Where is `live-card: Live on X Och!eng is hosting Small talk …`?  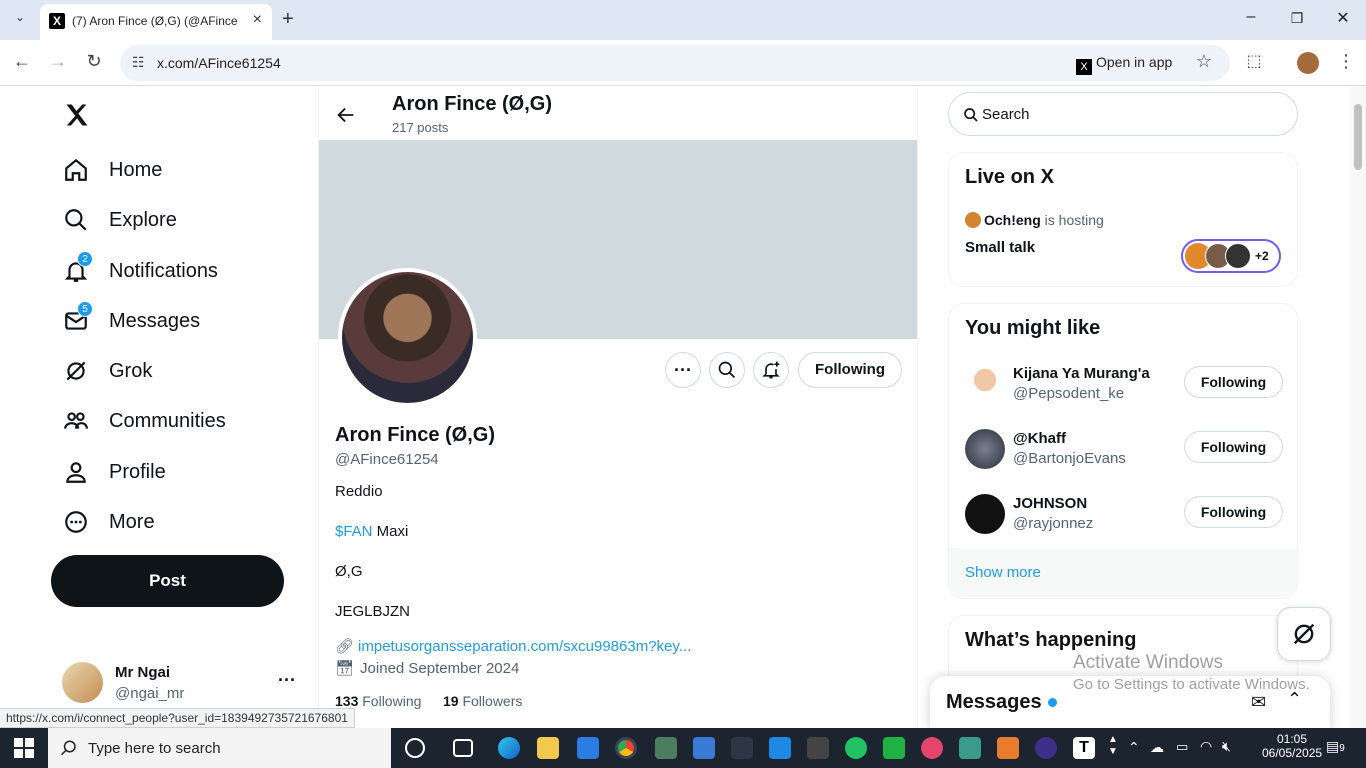
live-card: Live on X Och!eng is hosting Small talk … is located at coordinates (1123, 219).